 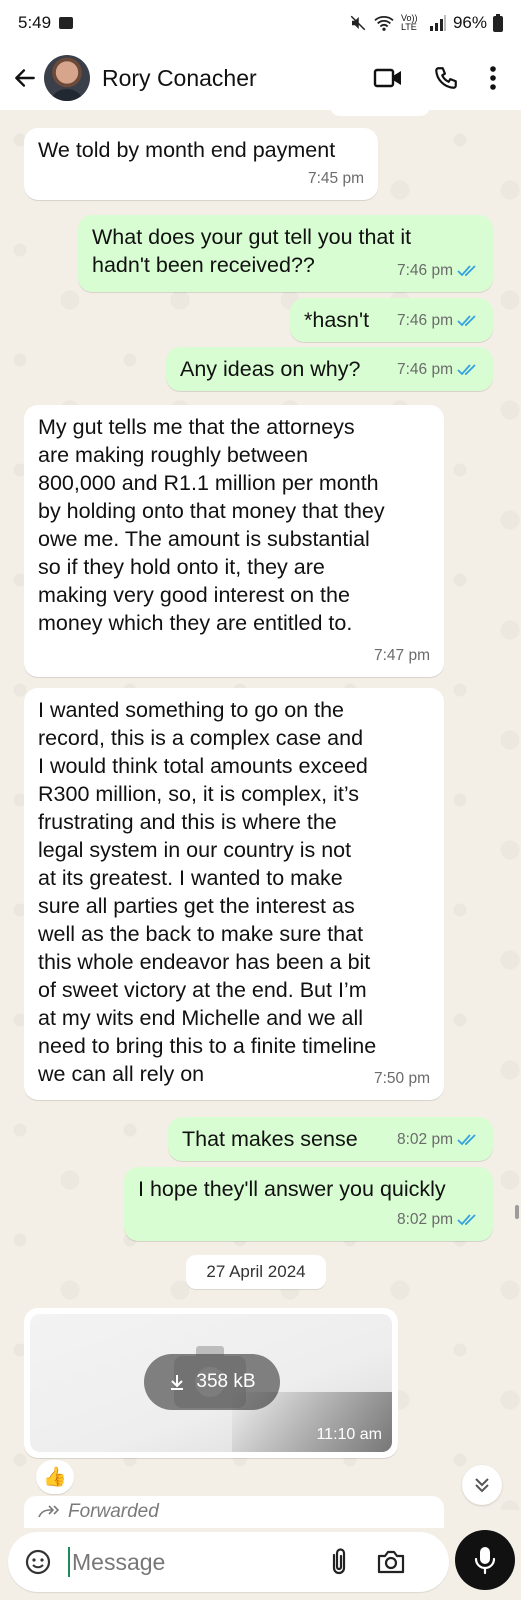 What do you see at coordinates (179, 78) in the screenshot?
I see `contact-name: Rory Conacher` at bounding box center [179, 78].